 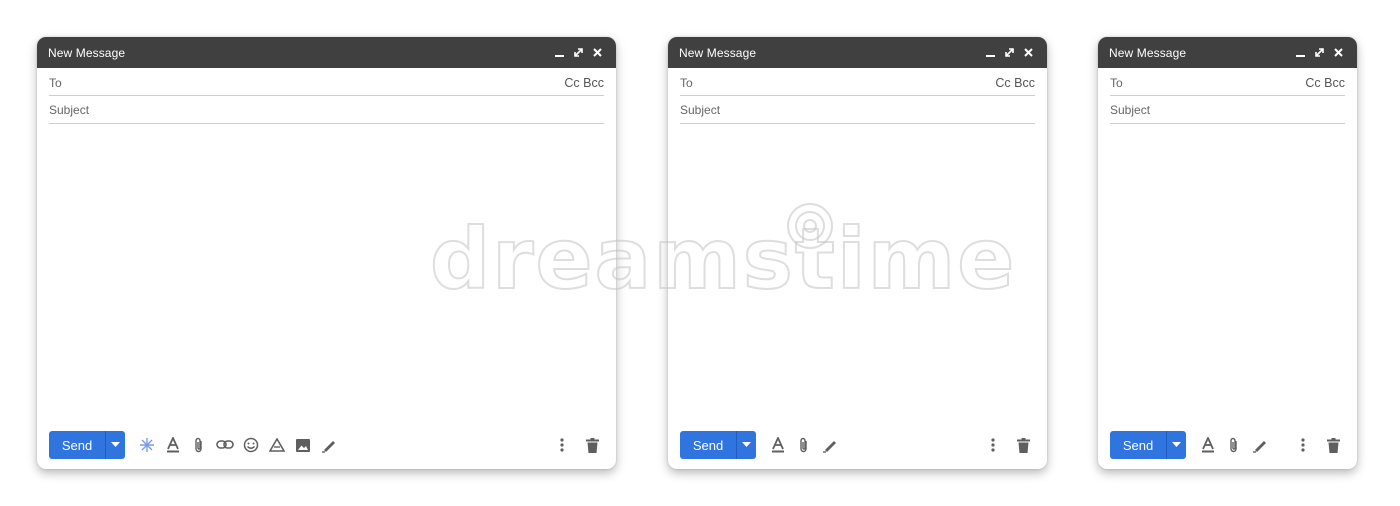 What do you see at coordinates (251, 445) in the screenshot?
I see `emoji-icon` at bounding box center [251, 445].